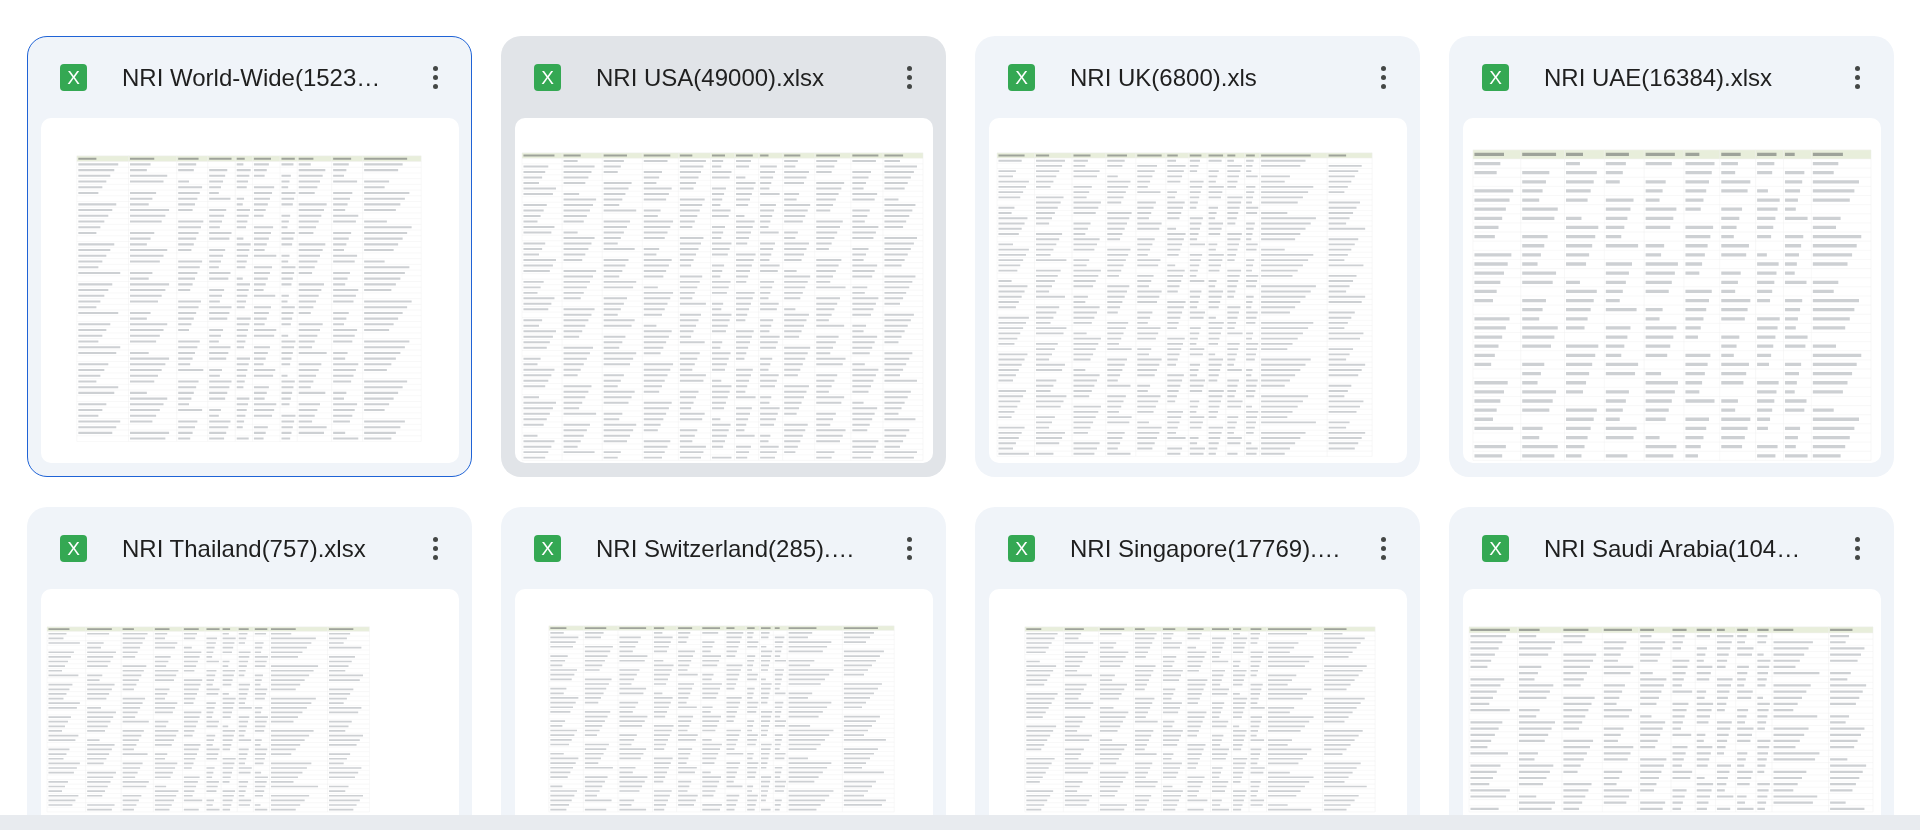  What do you see at coordinates (723, 256) in the screenshot?
I see `file-card: X NRI USA(49000).xlsx` at bounding box center [723, 256].